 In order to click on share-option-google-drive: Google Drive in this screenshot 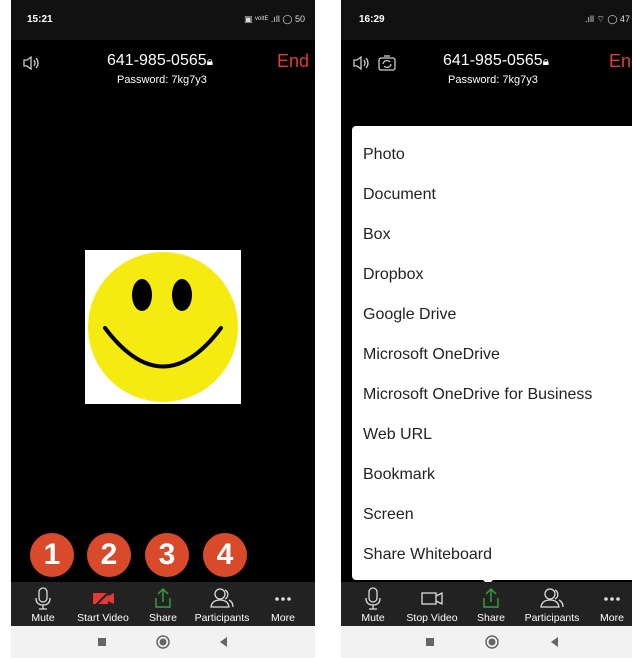, I will do `click(409, 315)`.